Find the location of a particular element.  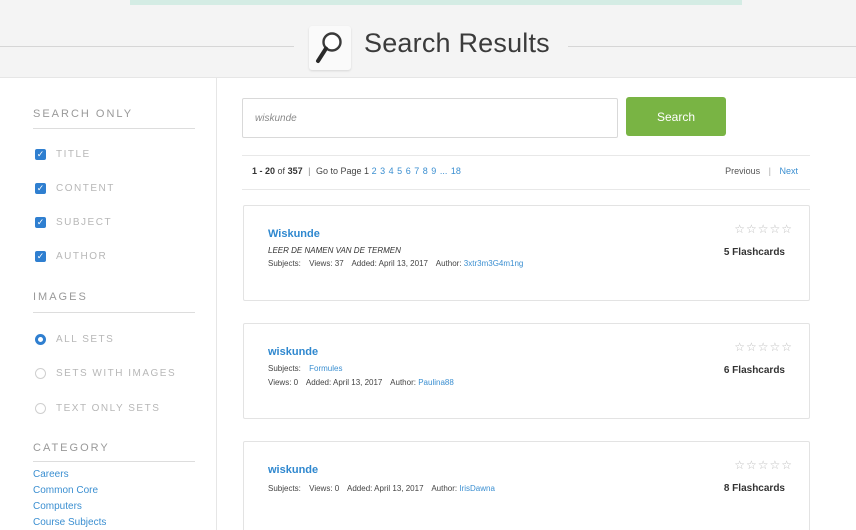

filter-subject-label: SUBJECT is located at coordinates (84, 222).